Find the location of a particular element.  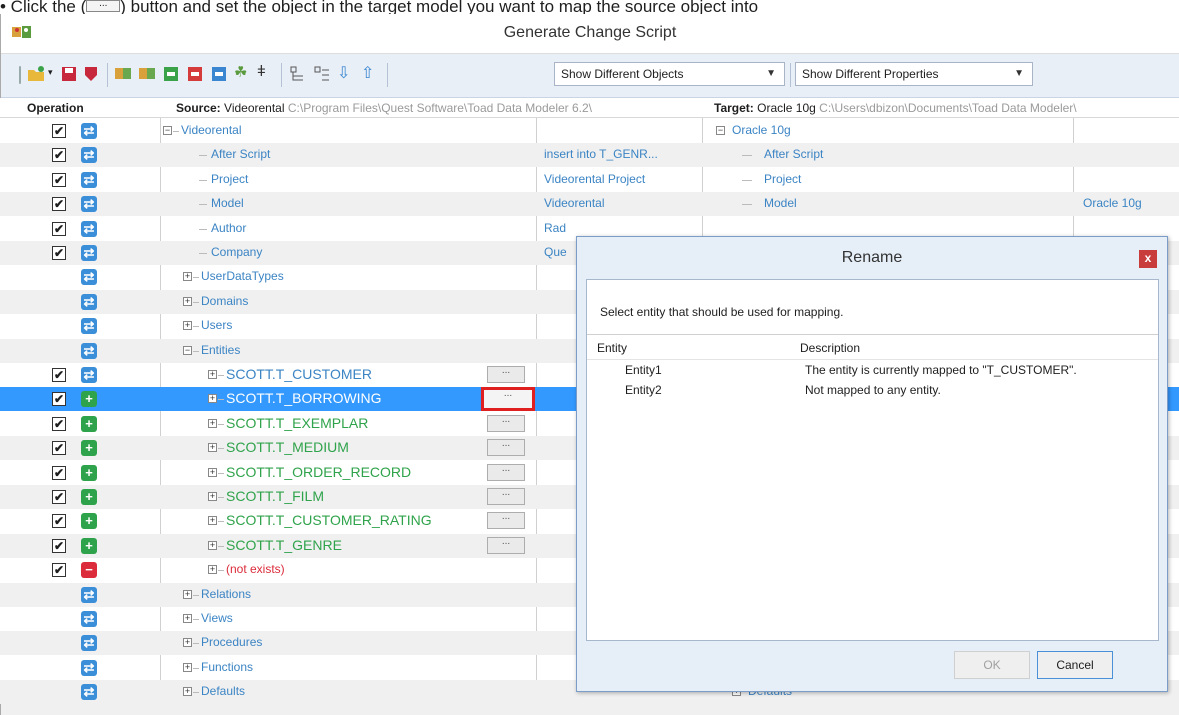

tree-node-label: Videorental is located at coordinates (211, 130).